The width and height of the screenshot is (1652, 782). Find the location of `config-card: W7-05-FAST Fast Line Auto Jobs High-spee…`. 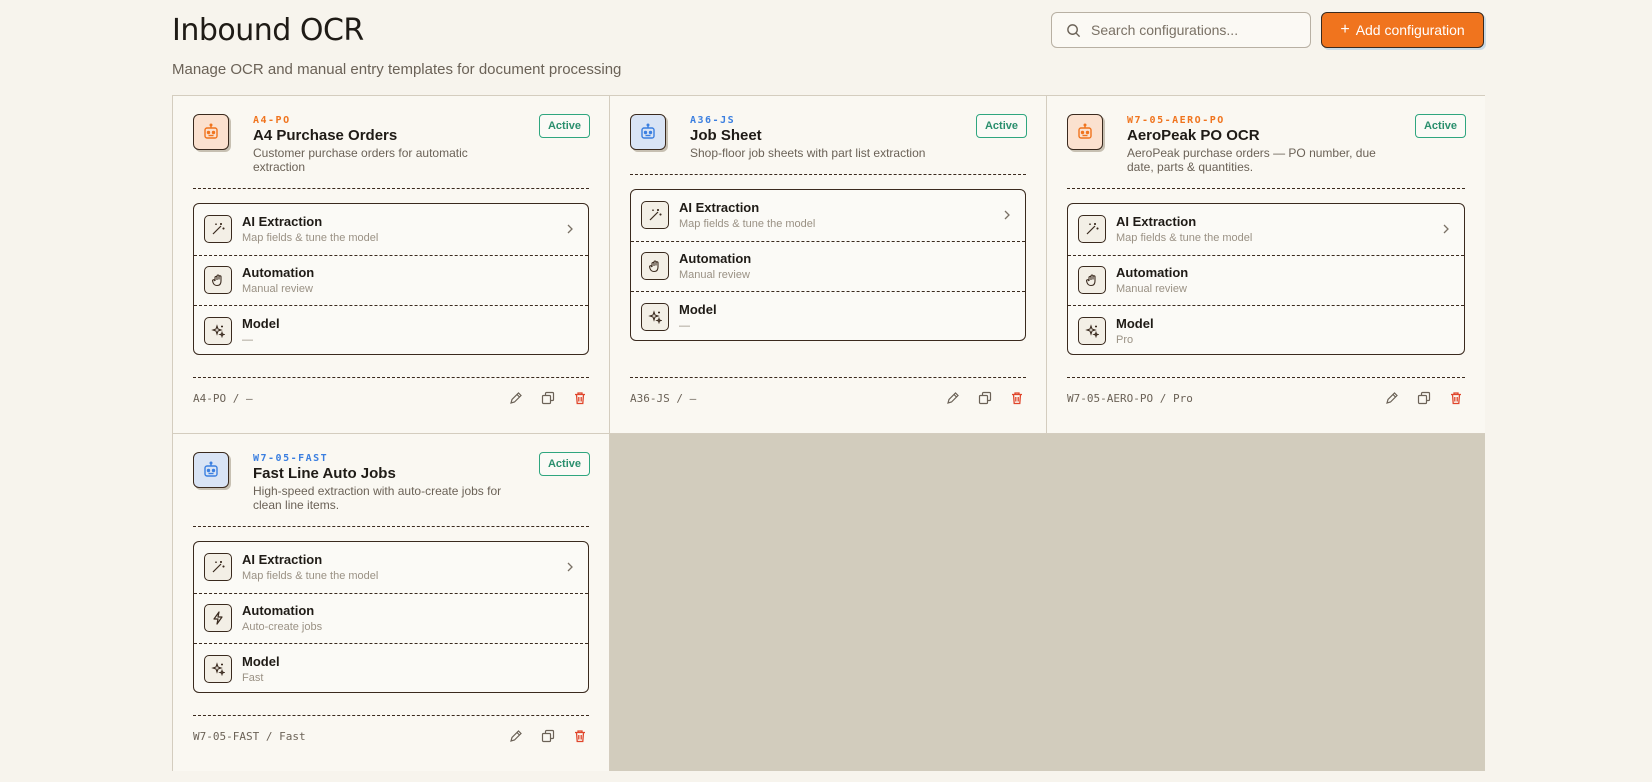

config-card: W7-05-FAST Fast Line Auto Jobs High-spee… is located at coordinates (391, 602).